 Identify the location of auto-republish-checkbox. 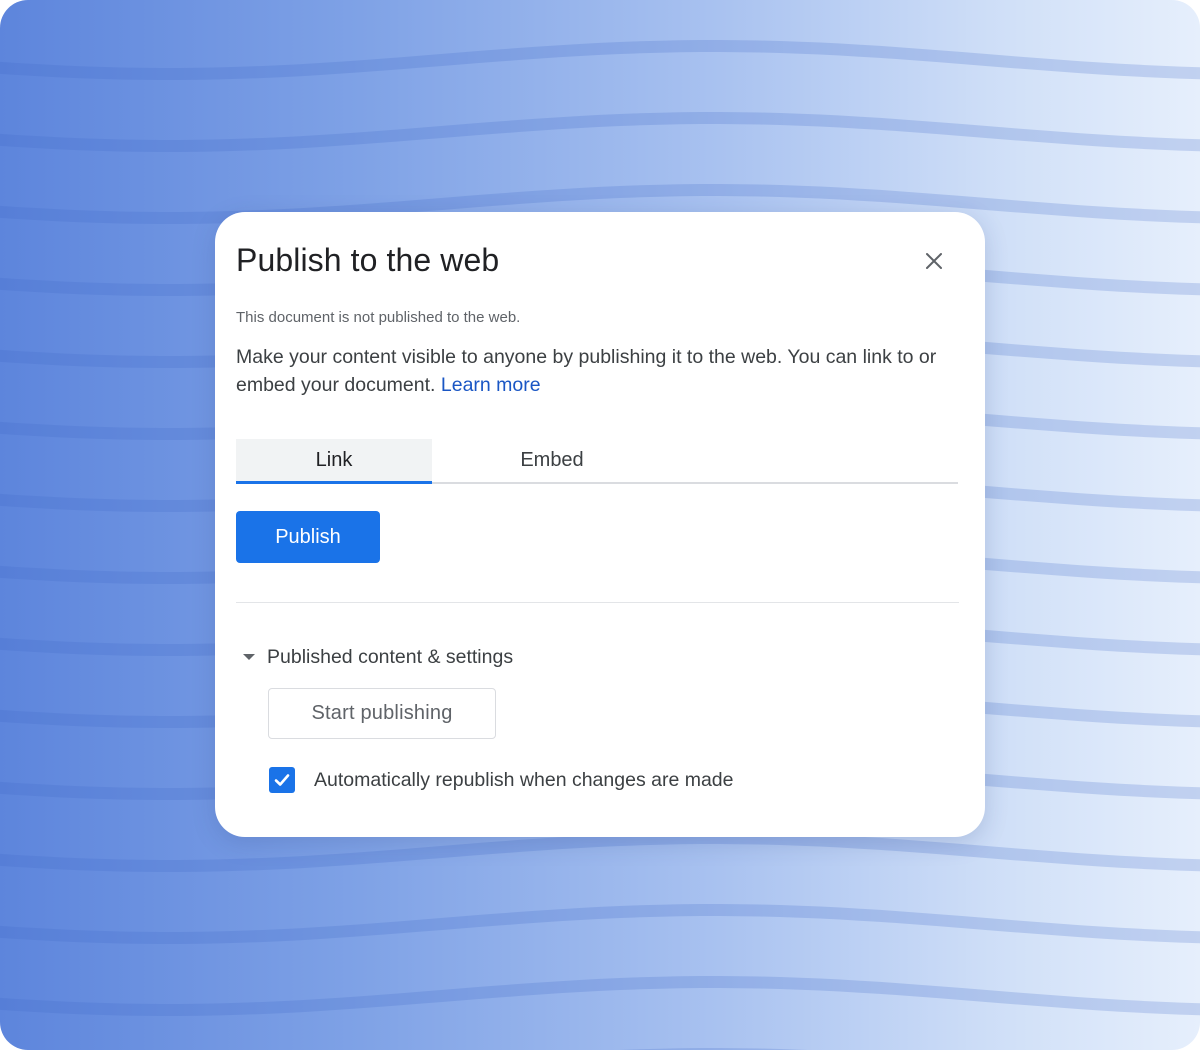
(282, 780).